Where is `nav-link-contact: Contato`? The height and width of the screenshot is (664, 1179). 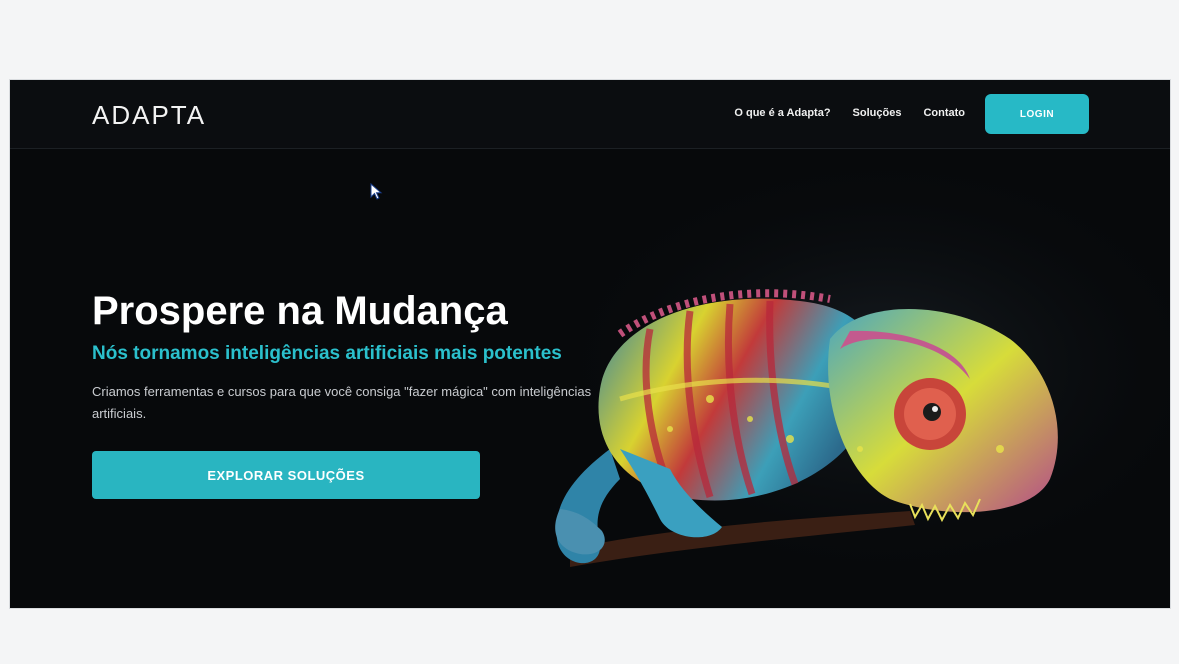
nav-link-contact: Contato is located at coordinates (944, 113).